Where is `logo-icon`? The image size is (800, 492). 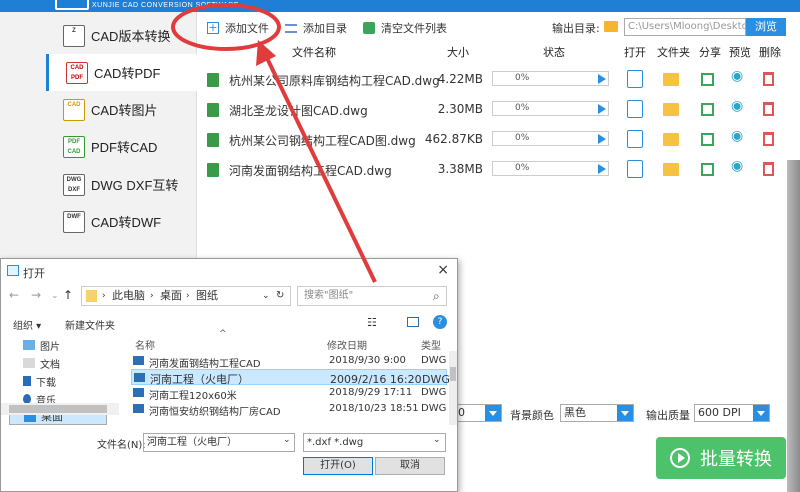 logo-icon is located at coordinates (72, 5).